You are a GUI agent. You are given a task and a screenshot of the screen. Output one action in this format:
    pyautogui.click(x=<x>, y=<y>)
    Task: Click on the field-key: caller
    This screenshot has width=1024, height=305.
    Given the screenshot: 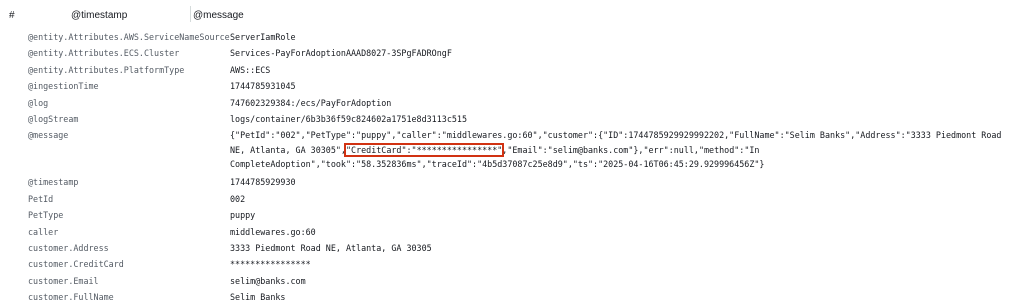 What is the action you would take?
    pyautogui.click(x=43, y=231)
    